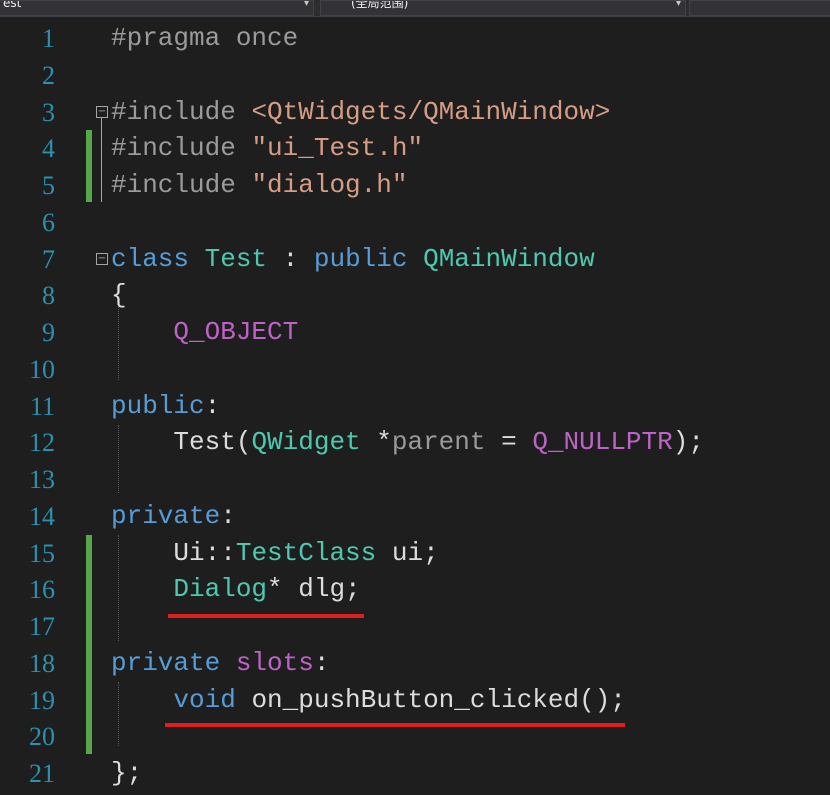 This screenshot has height=795, width=830. Describe the element at coordinates (415, 589) in the screenshot. I see `code-line: 16 Dialog* dlg;` at that location.